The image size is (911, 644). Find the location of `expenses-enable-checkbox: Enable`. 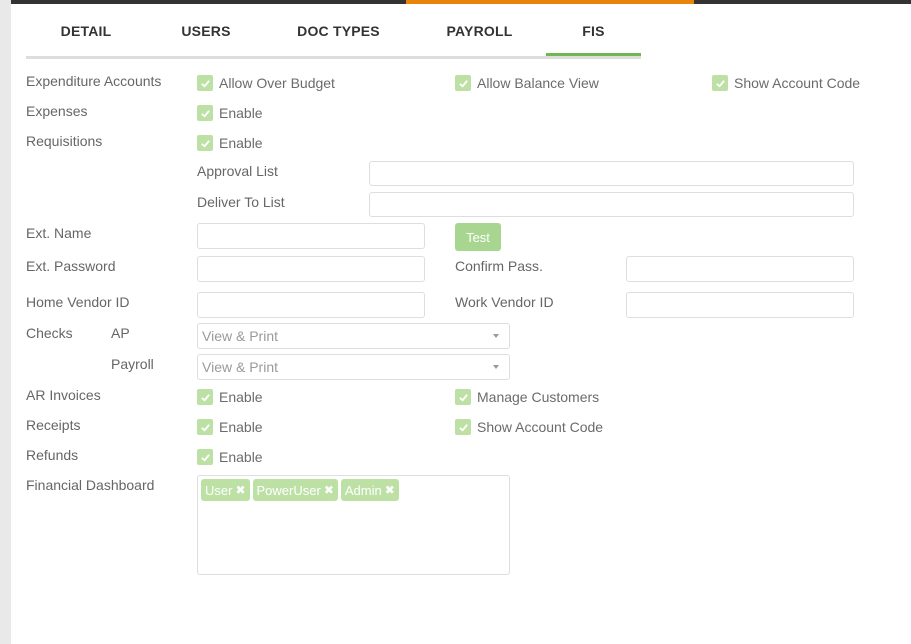

expenses-enable-checkbox: Enable is located at coordinates (230, 113).